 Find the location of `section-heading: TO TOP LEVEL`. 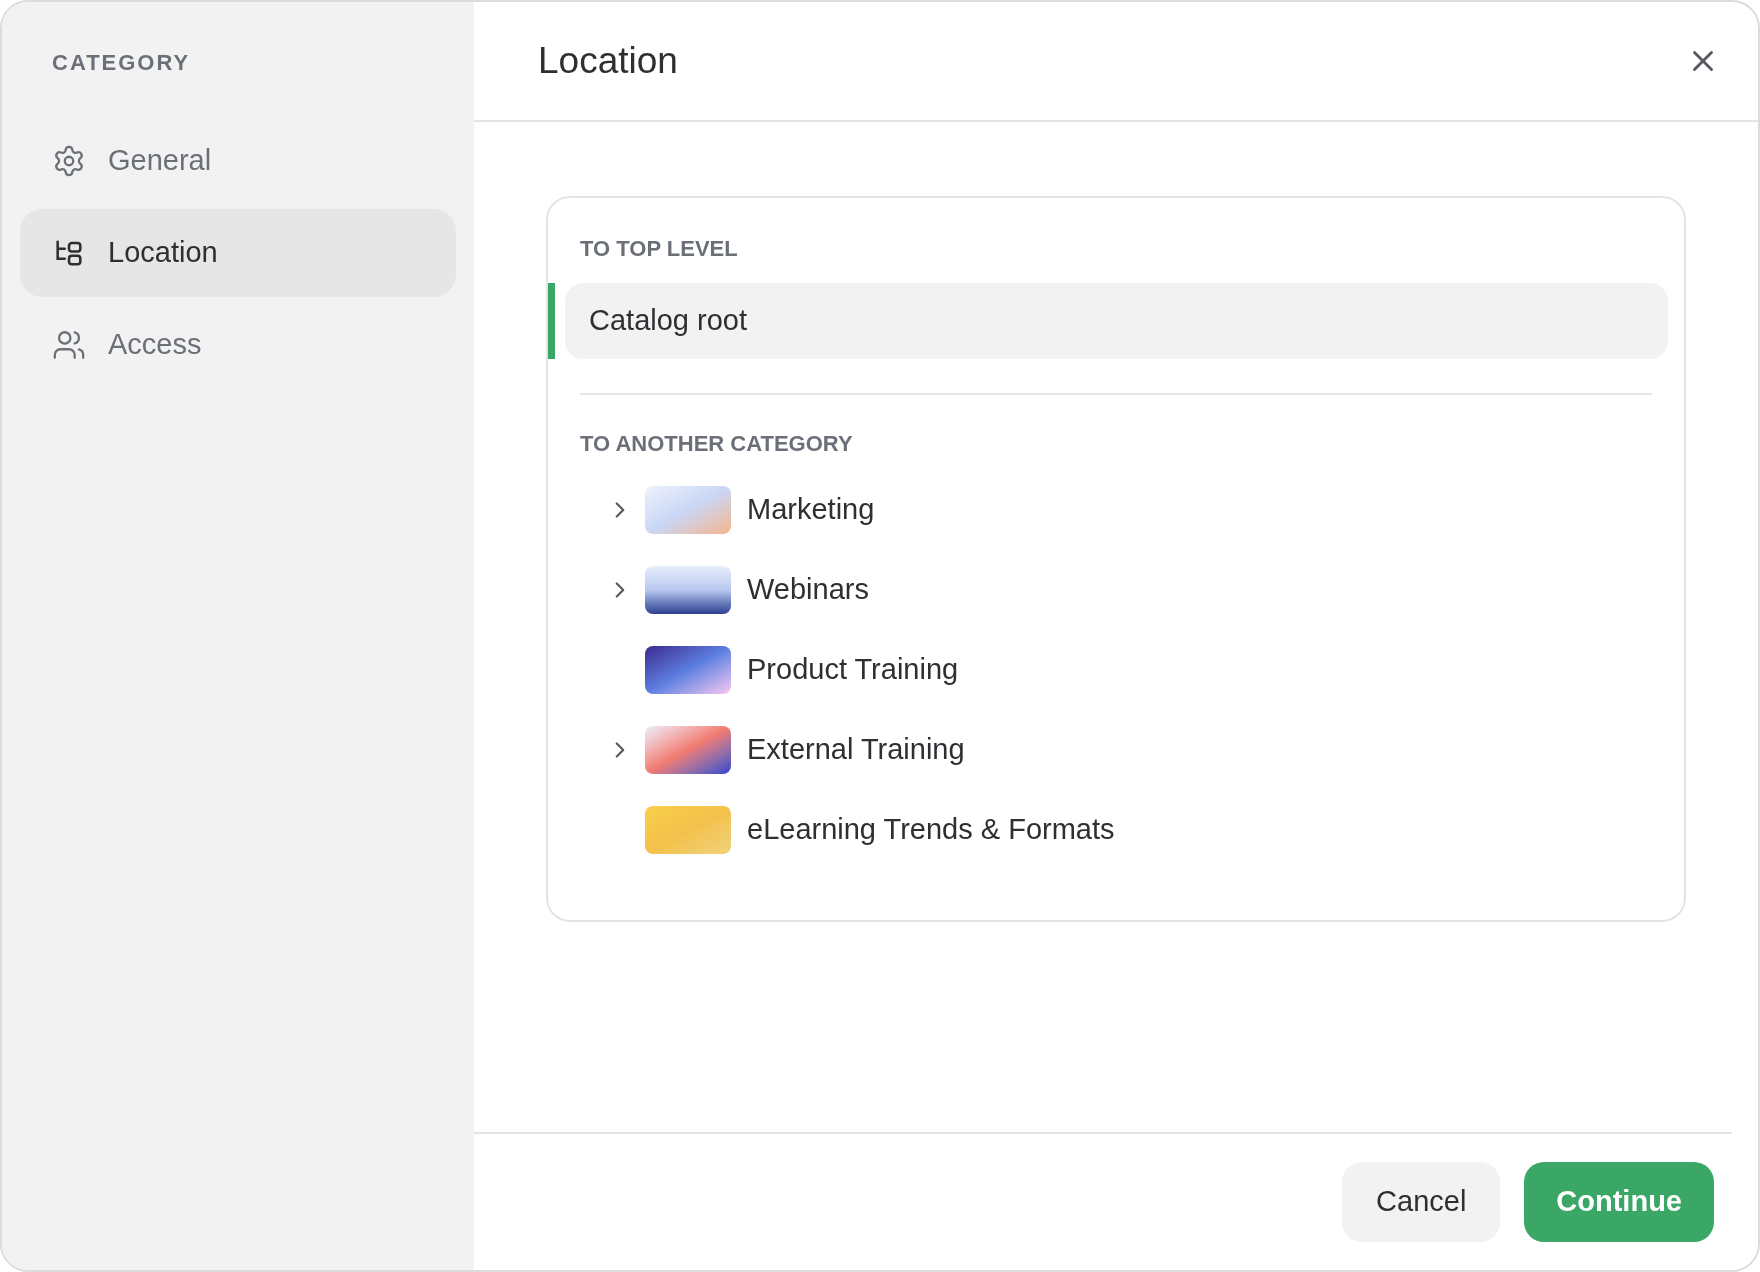

section-heading: TO TOP LEVEL is located at coordinates (659, 249).